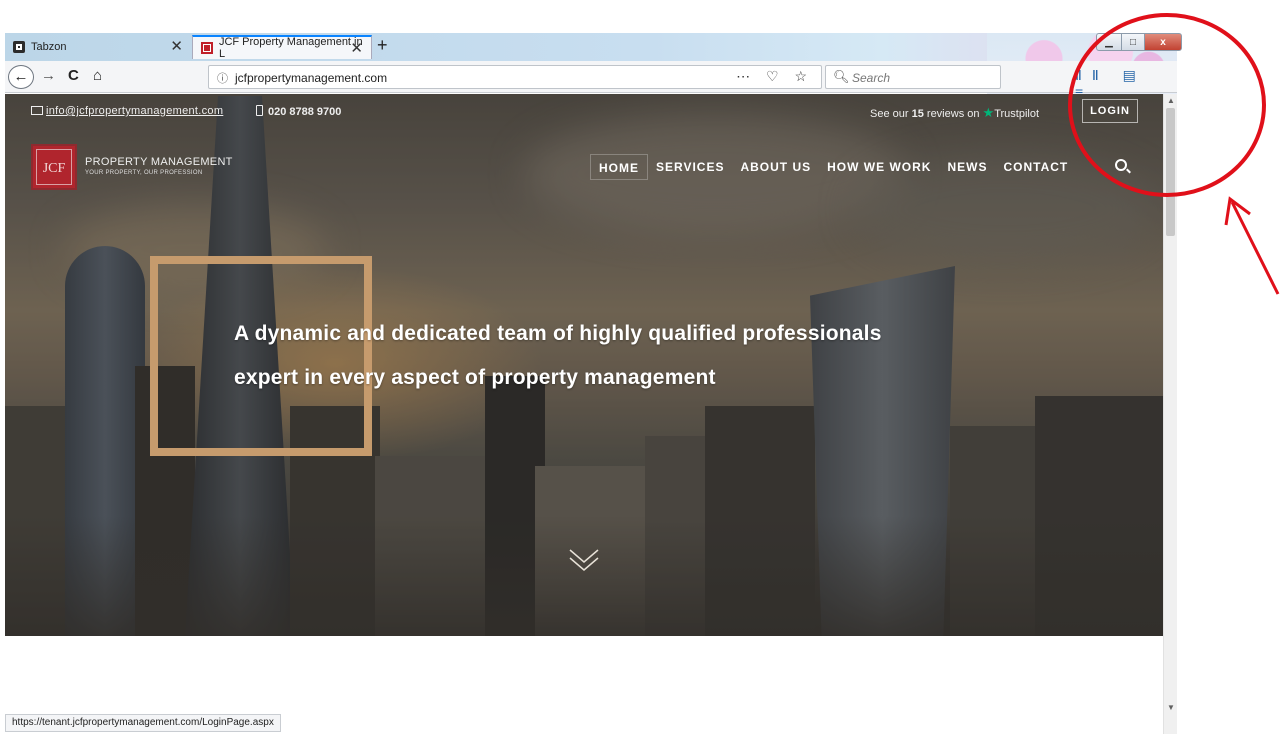 The image size is (1283, 734). I want to click on tab-title: Tabzon, so click(49, 47).